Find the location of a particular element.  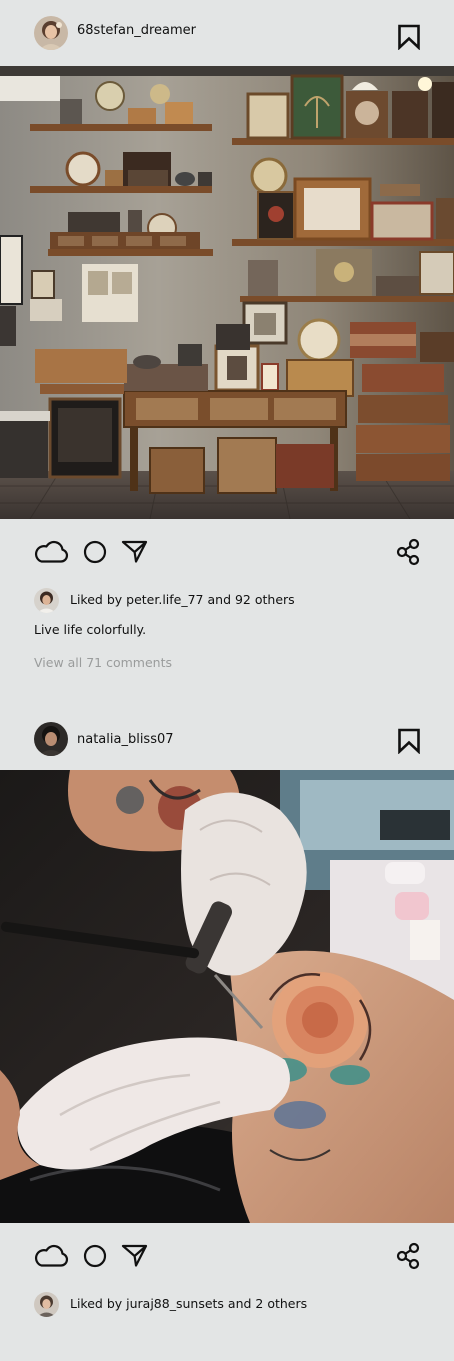

post-header: 68stefan_dreamer is located at coordinates (227, 33).